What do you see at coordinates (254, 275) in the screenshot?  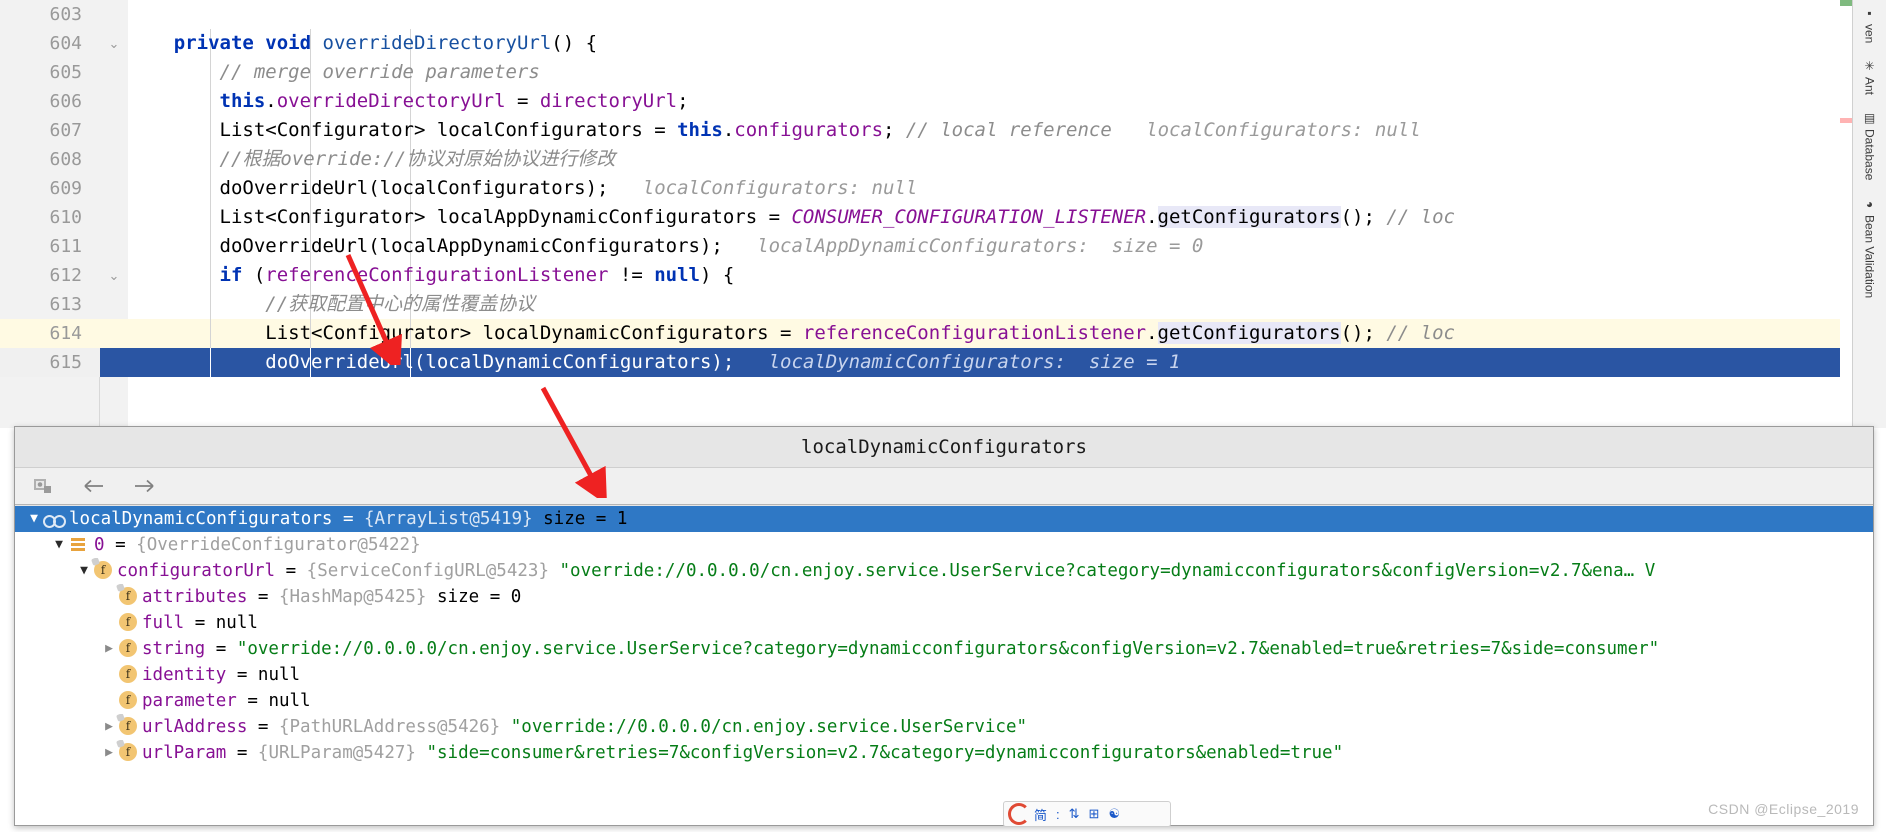 I see `code-token: (` at bounding box center [254, 275].